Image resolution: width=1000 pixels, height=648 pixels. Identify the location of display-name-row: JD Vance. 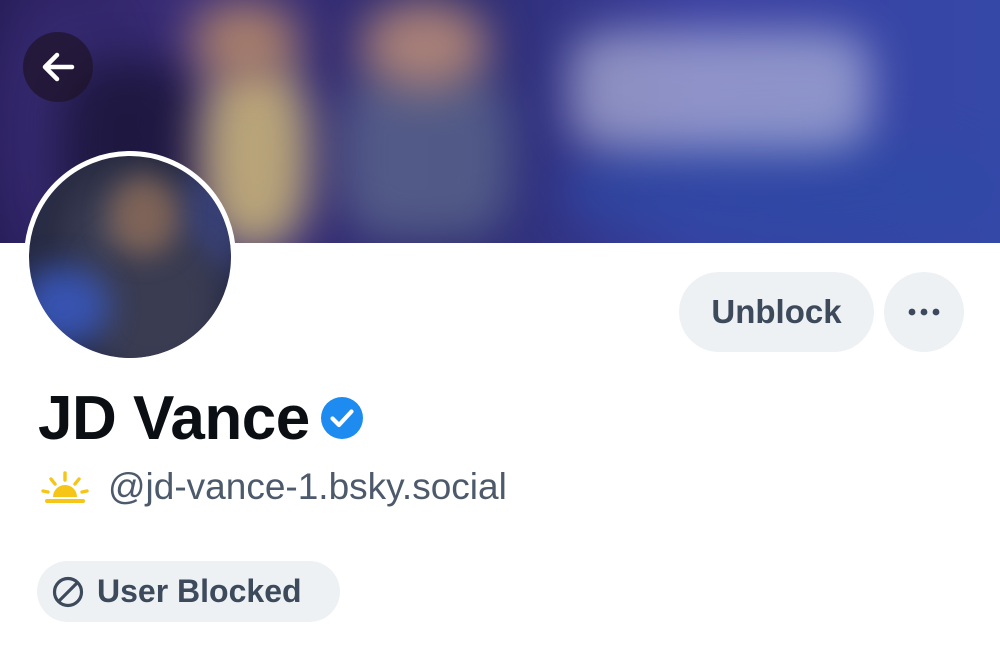
(201, 418).